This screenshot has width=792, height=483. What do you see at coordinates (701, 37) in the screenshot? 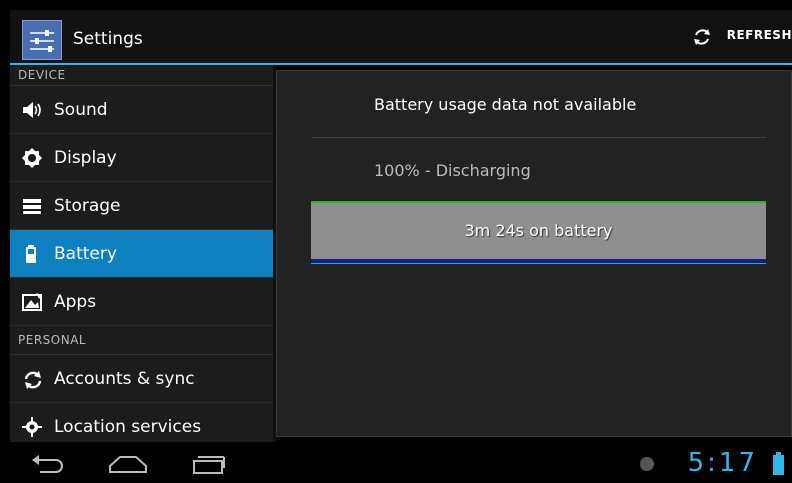
I see `refresh-icon` at bounding box center [701, 37].